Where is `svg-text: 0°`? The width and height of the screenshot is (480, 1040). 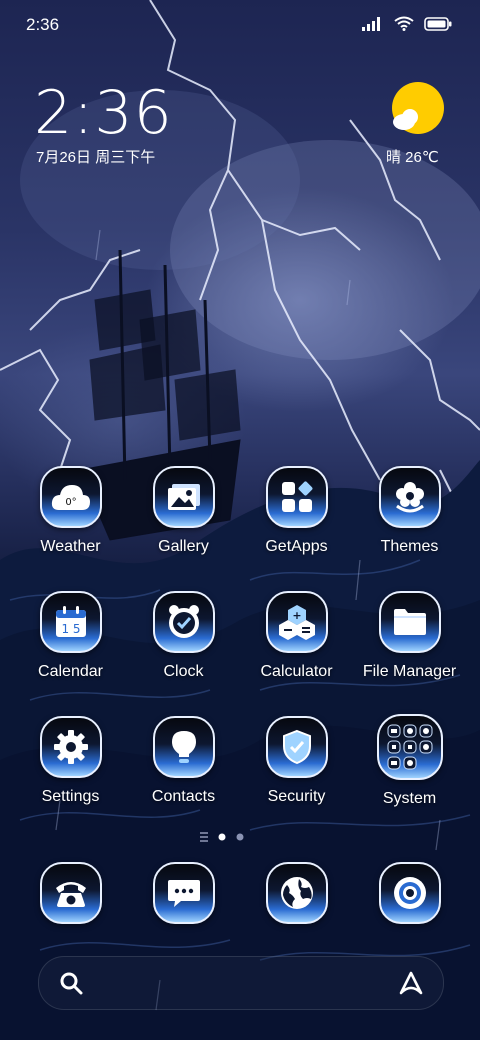 svg-text: 0° is located at coordinates (70, 502).